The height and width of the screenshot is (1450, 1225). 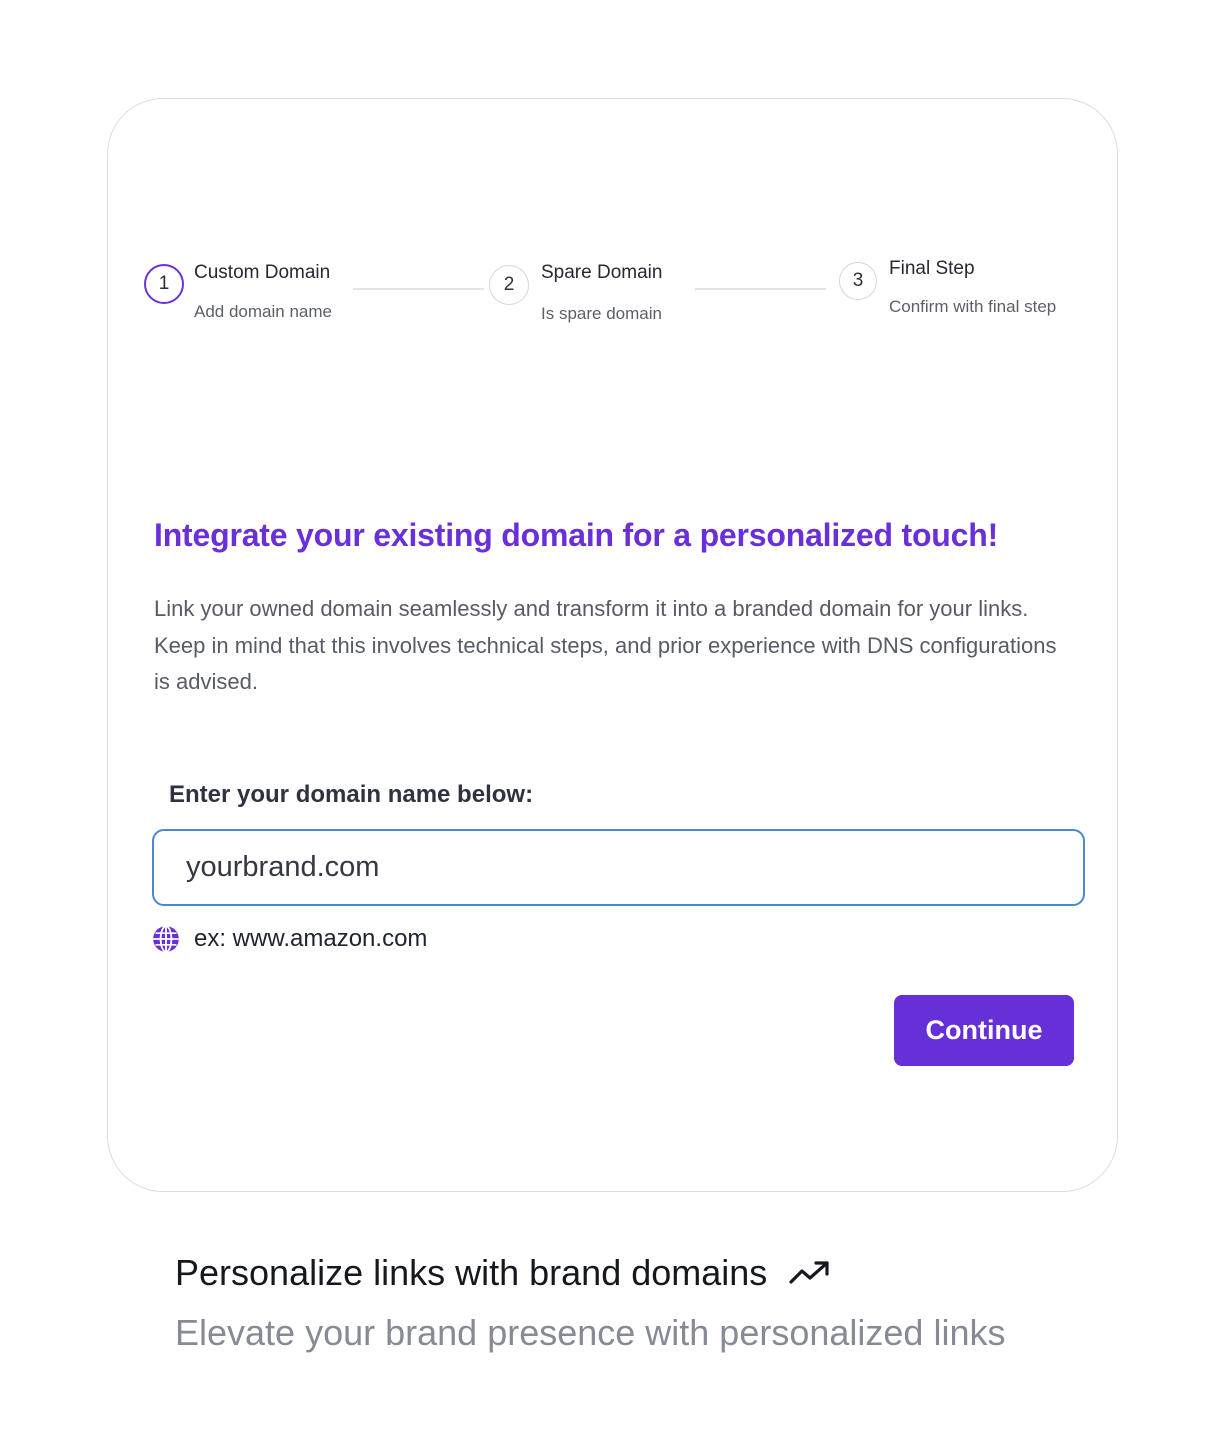 I want to click on step-3-title: Final Step, so click(x=932, y=268).